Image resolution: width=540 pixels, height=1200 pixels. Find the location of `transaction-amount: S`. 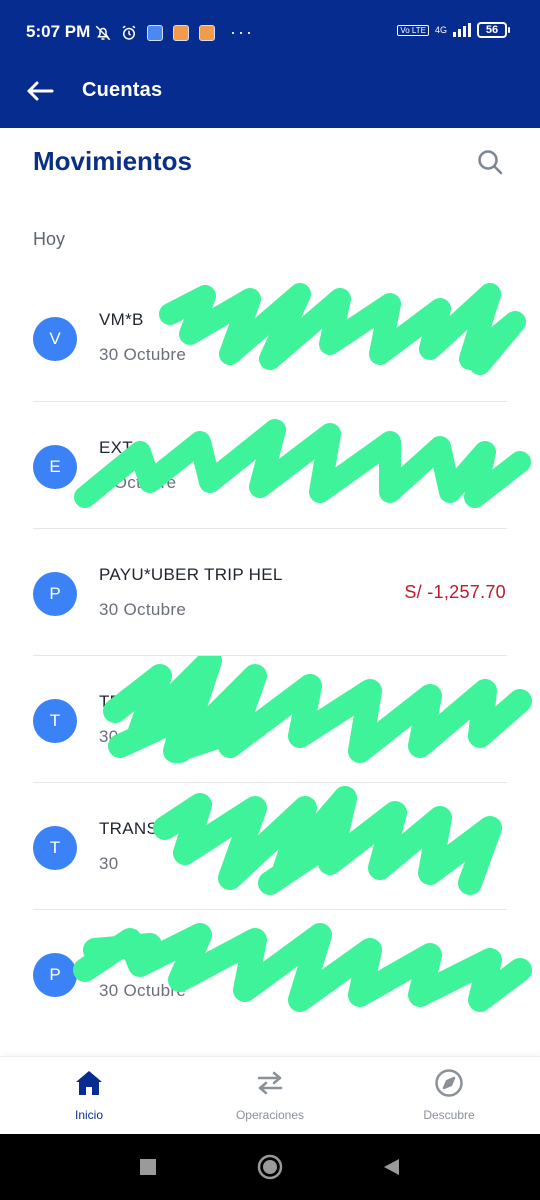

transaction-amount: S is located at coordinates (499, 337).